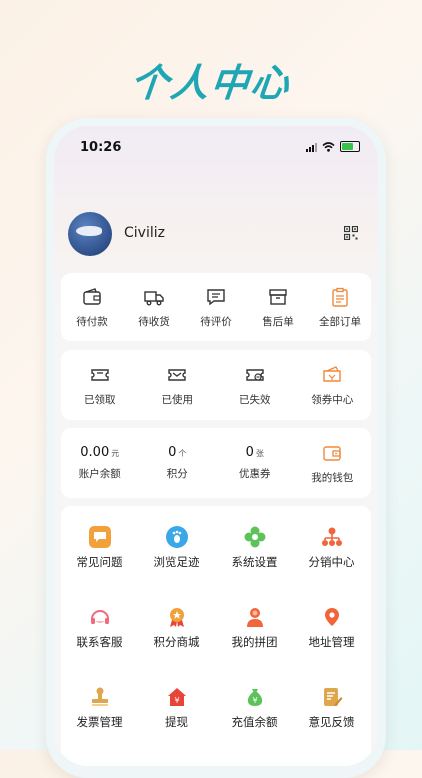 This screenshot has width=422, height=778. I want to click on coupon-used: 已使用, so click(178, 385).